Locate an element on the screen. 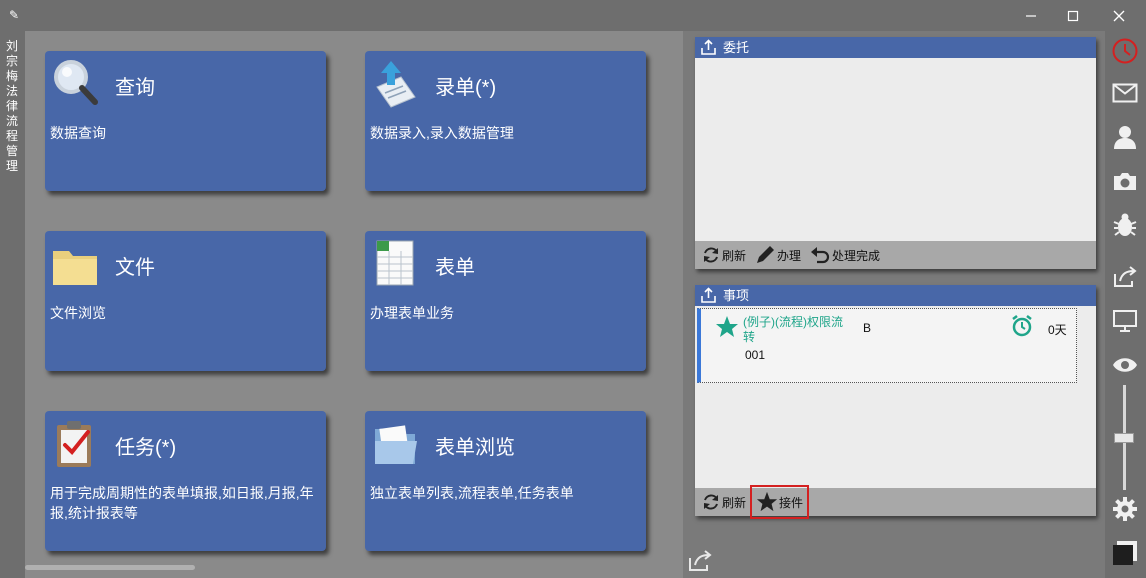  monitor-button is located at coordinates (1125, 321).